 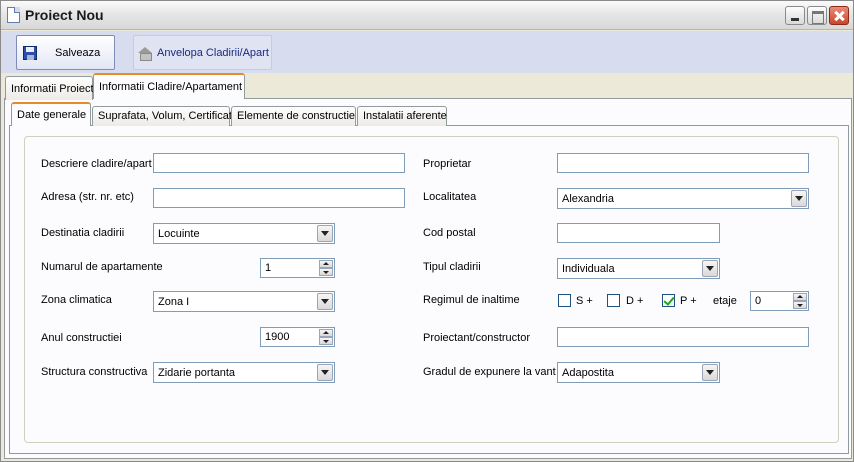 I want to click on gradul-select: Adapostita, so click(x=638, y=372).